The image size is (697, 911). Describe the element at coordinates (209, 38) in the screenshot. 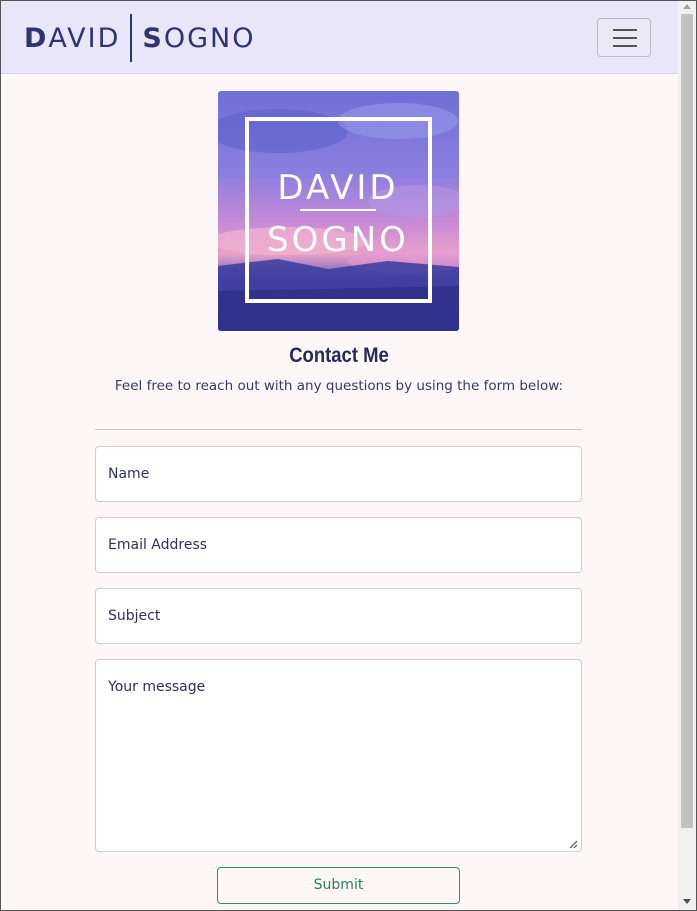

I see `brand-last-rest: OGNO` at that location.